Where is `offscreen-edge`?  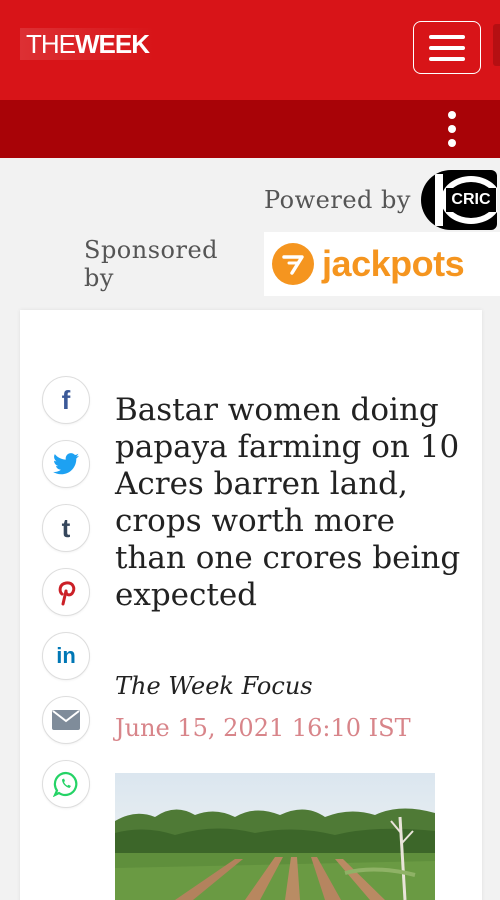 offscreen-edge is located at coordinates (496, 45).